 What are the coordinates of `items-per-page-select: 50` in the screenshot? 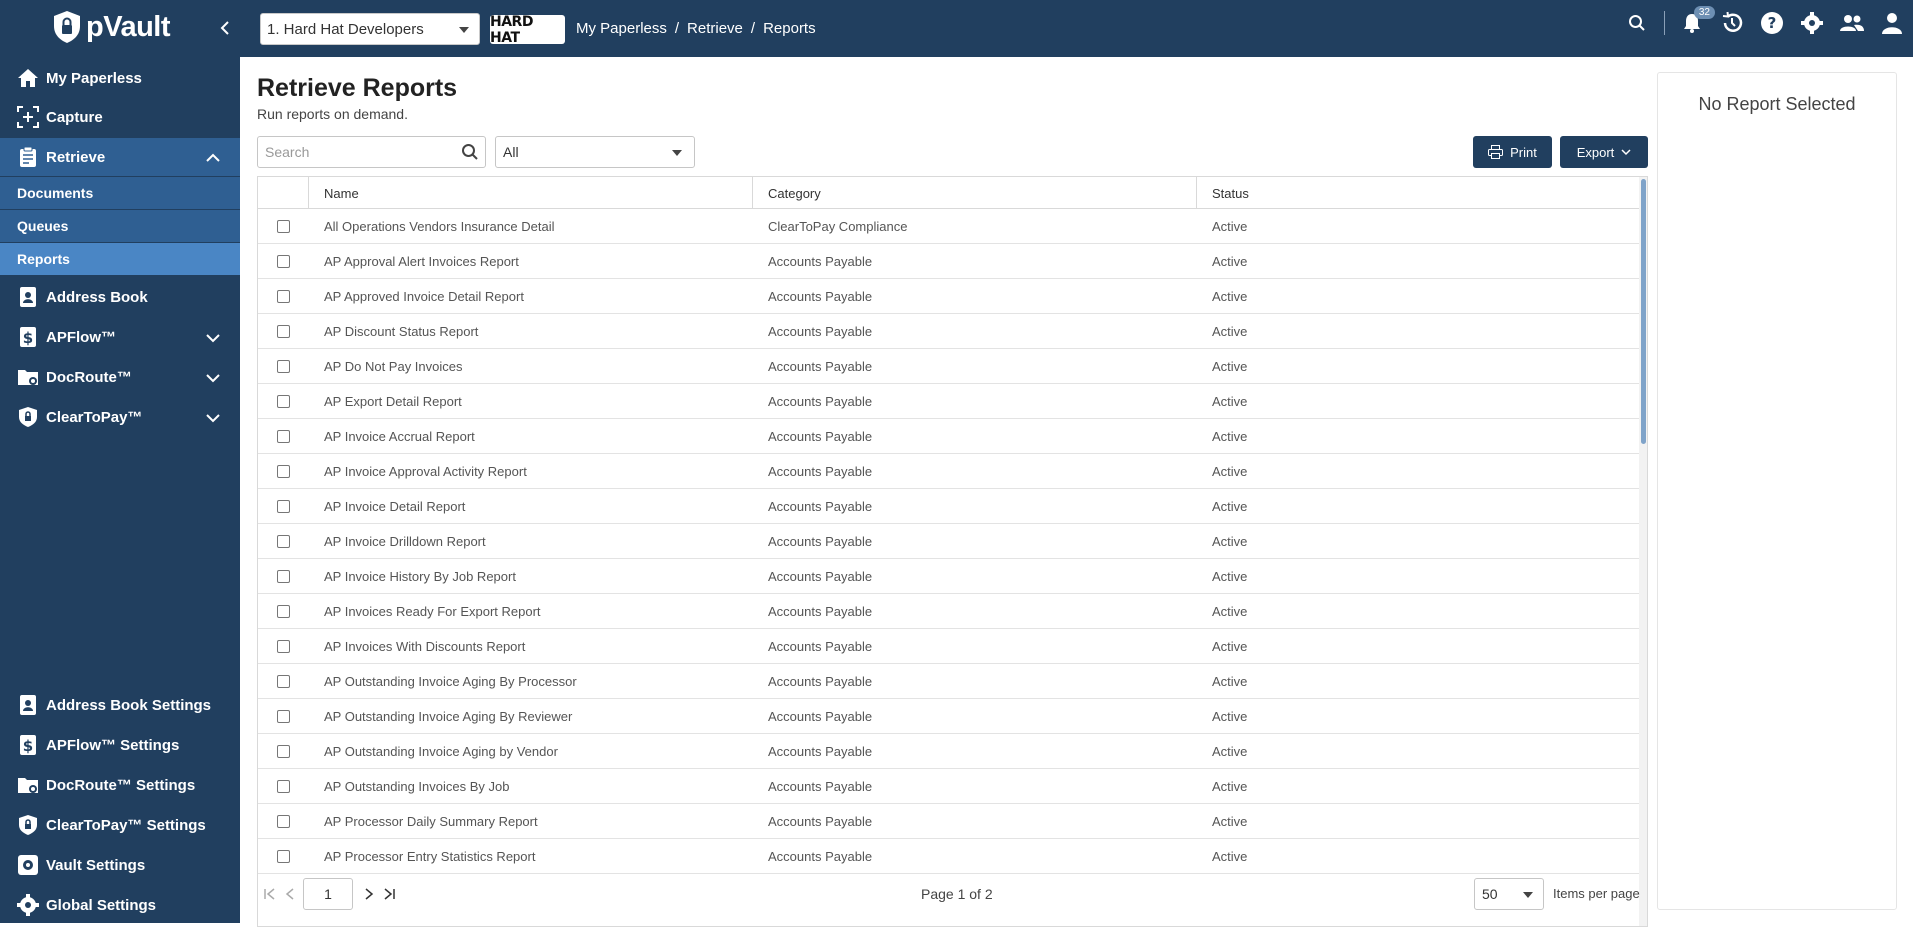 It's located at (1509, 894).